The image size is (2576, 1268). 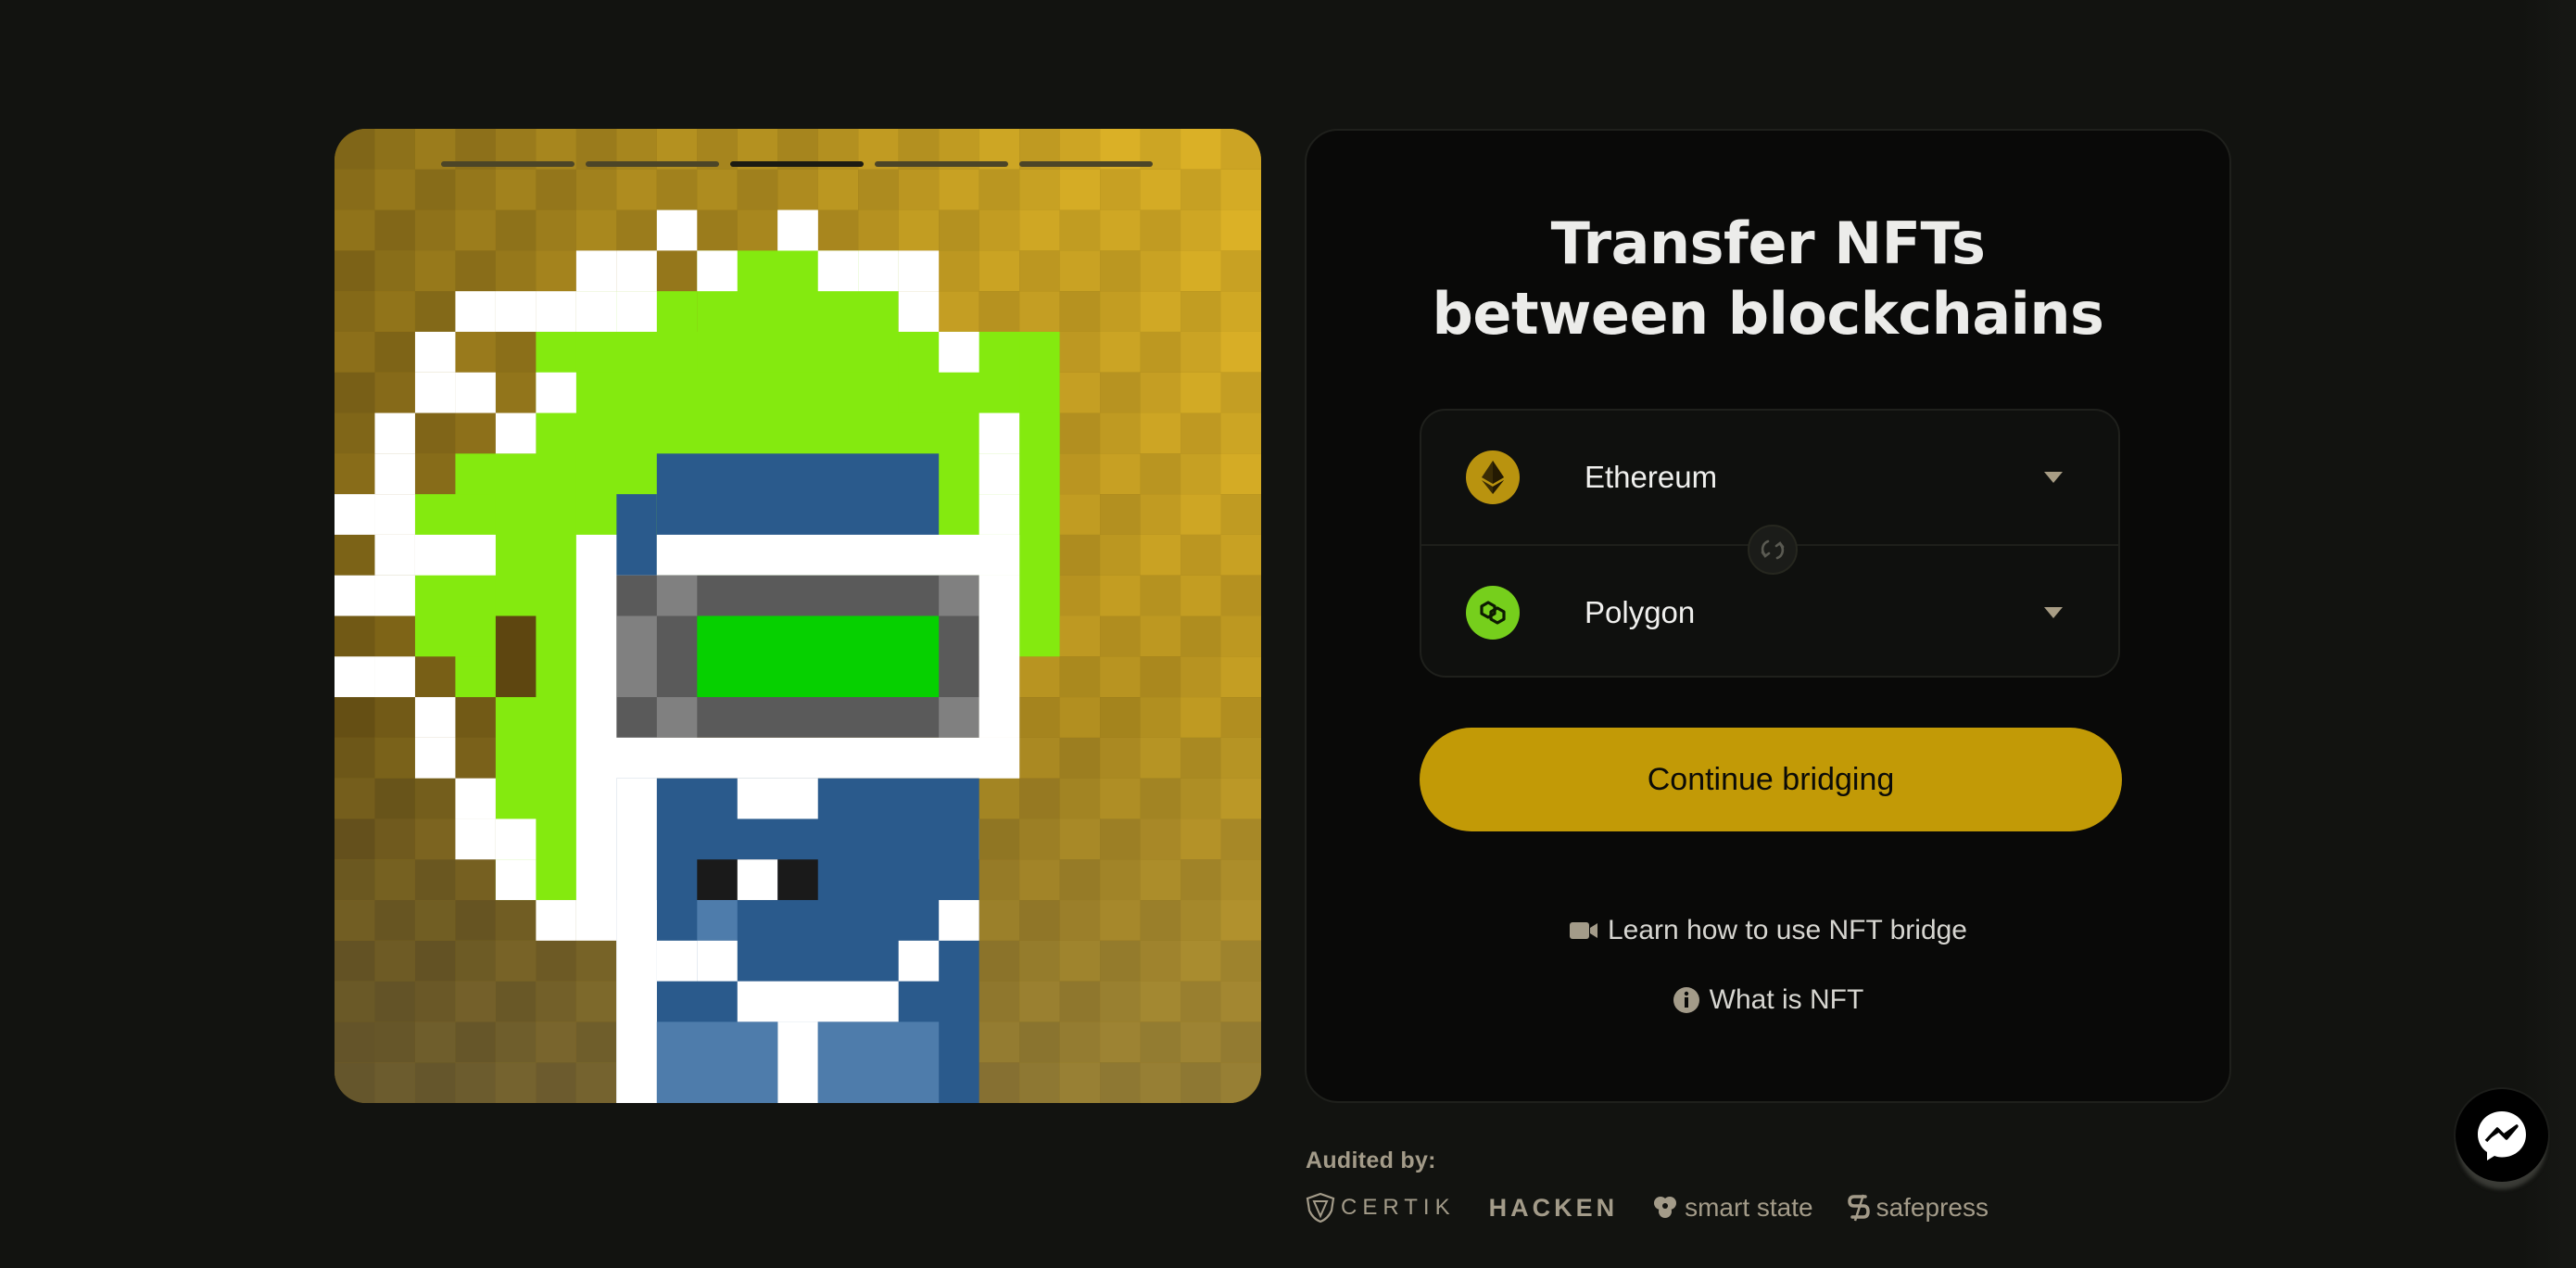 I want to click on from-chain-name: Ethereum, so click(x=1651, y=477).